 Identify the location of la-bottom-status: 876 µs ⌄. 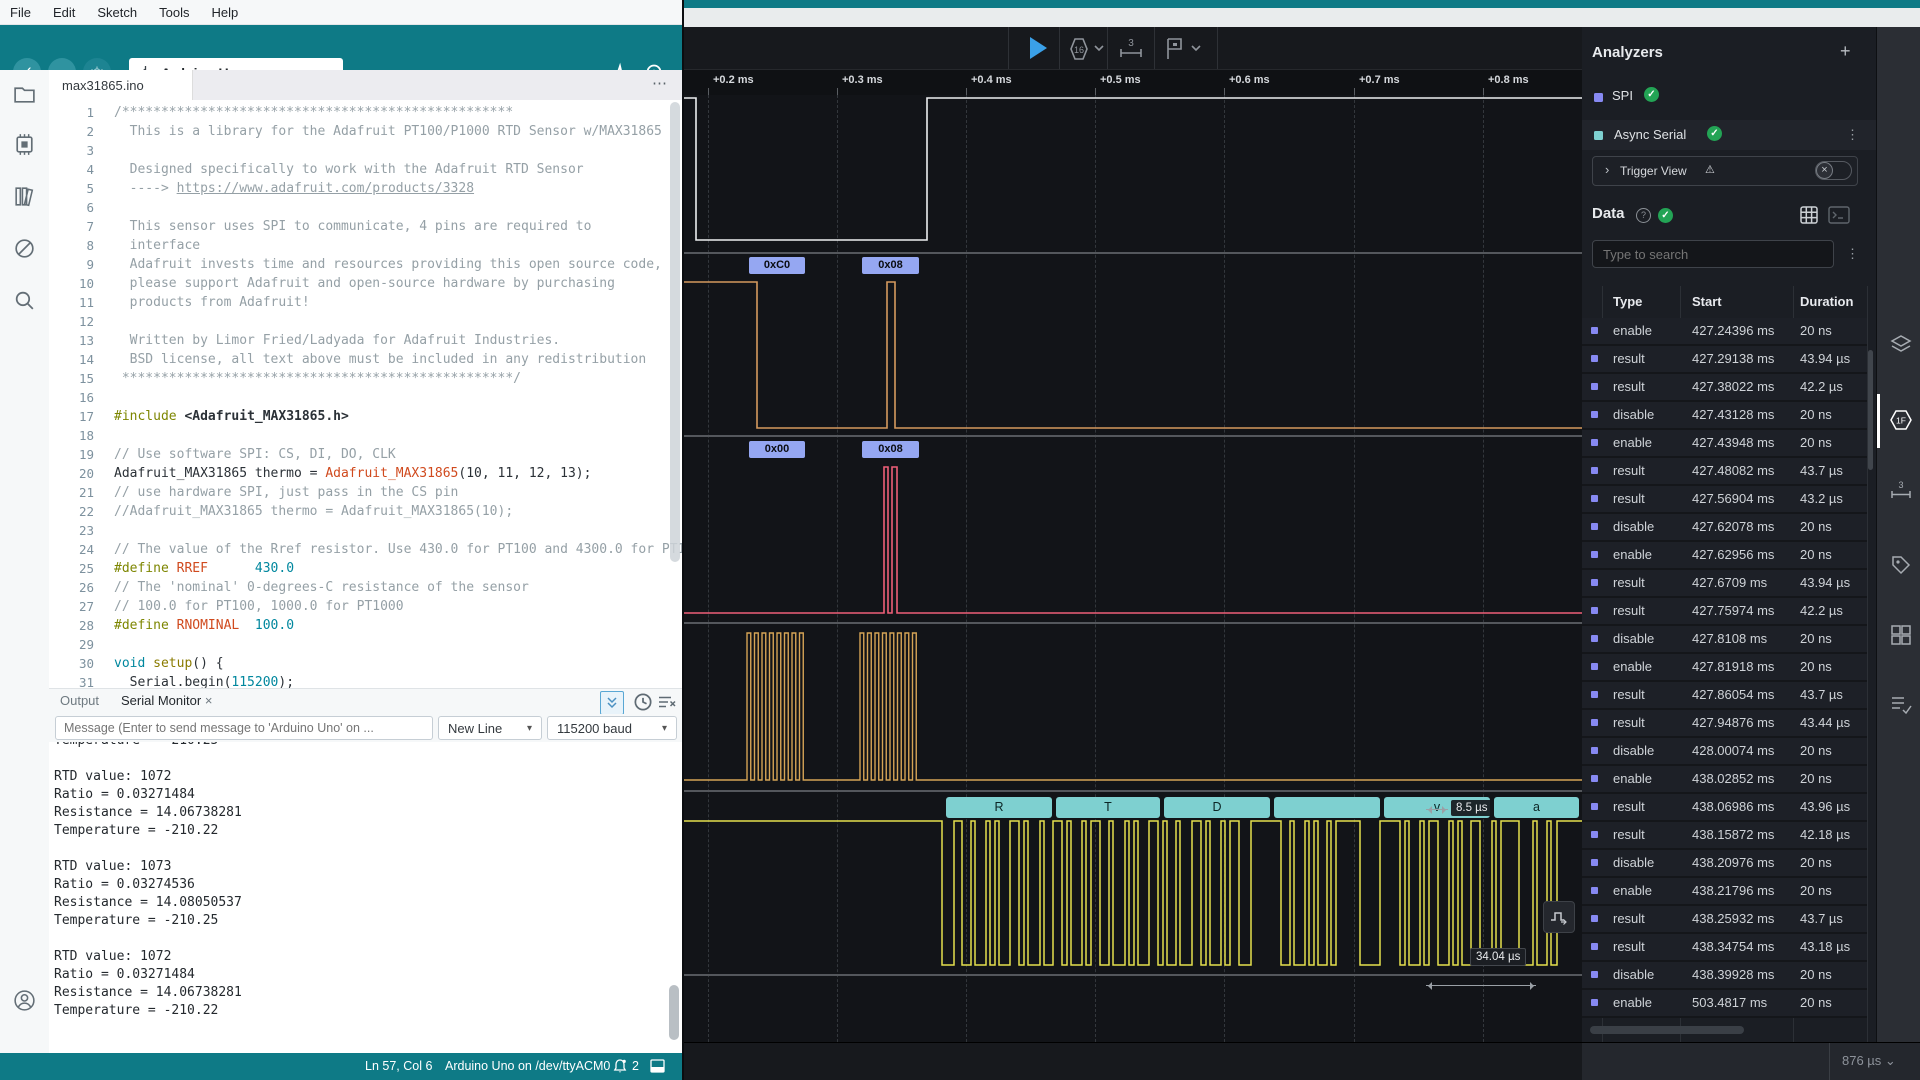
(1751, 1061).